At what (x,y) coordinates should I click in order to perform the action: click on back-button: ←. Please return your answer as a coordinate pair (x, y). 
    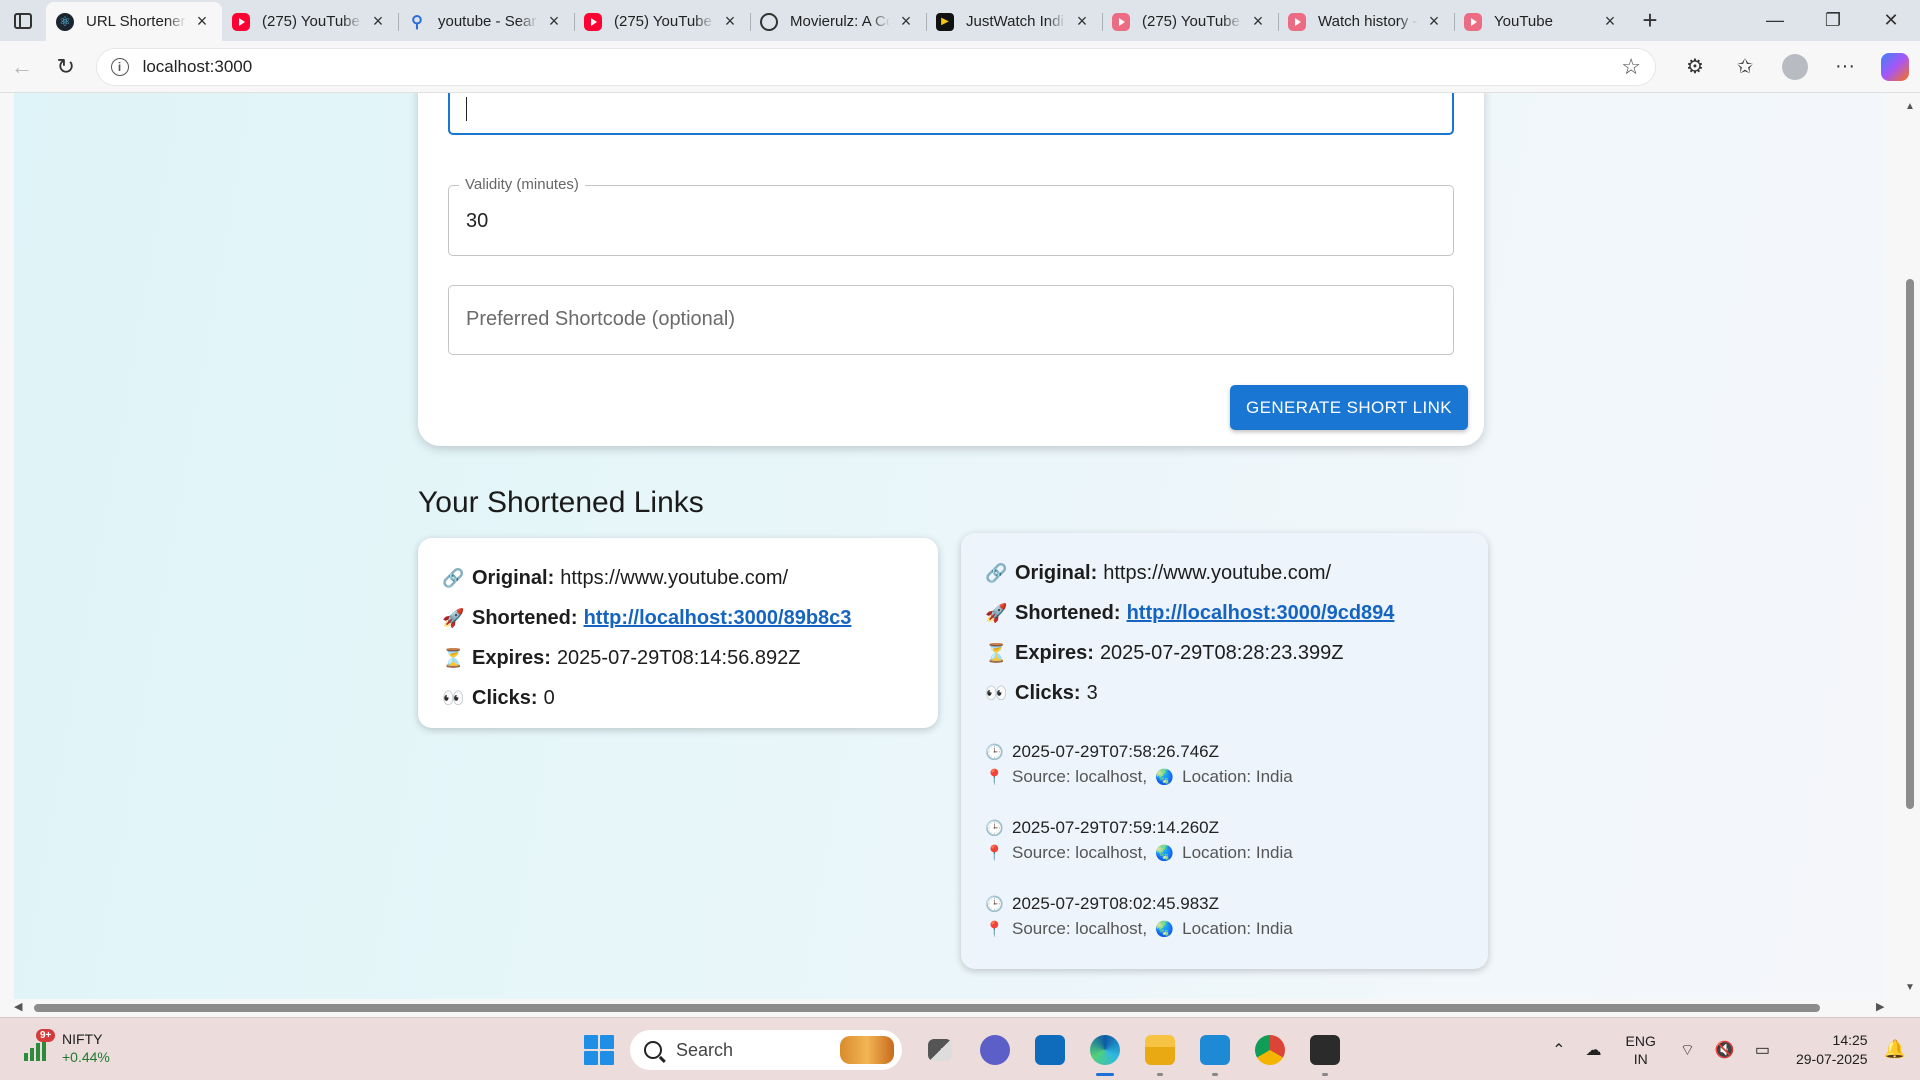
    Looking at the image, I should click on (22, 67).